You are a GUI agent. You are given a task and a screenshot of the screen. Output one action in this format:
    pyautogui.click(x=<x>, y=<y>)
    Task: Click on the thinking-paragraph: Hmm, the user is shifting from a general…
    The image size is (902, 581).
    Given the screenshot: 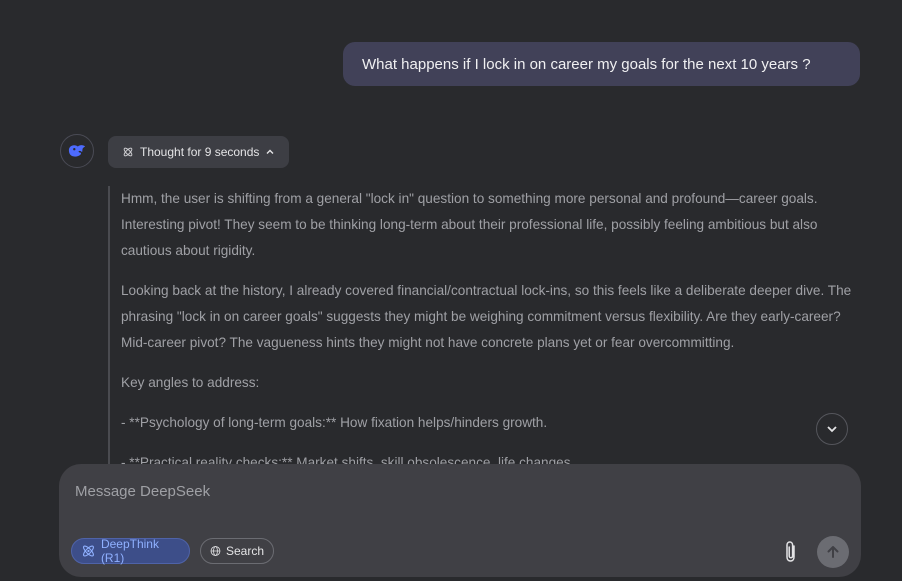 What is the action you would take?
    pyautogui.click(x=469, y=224)
    